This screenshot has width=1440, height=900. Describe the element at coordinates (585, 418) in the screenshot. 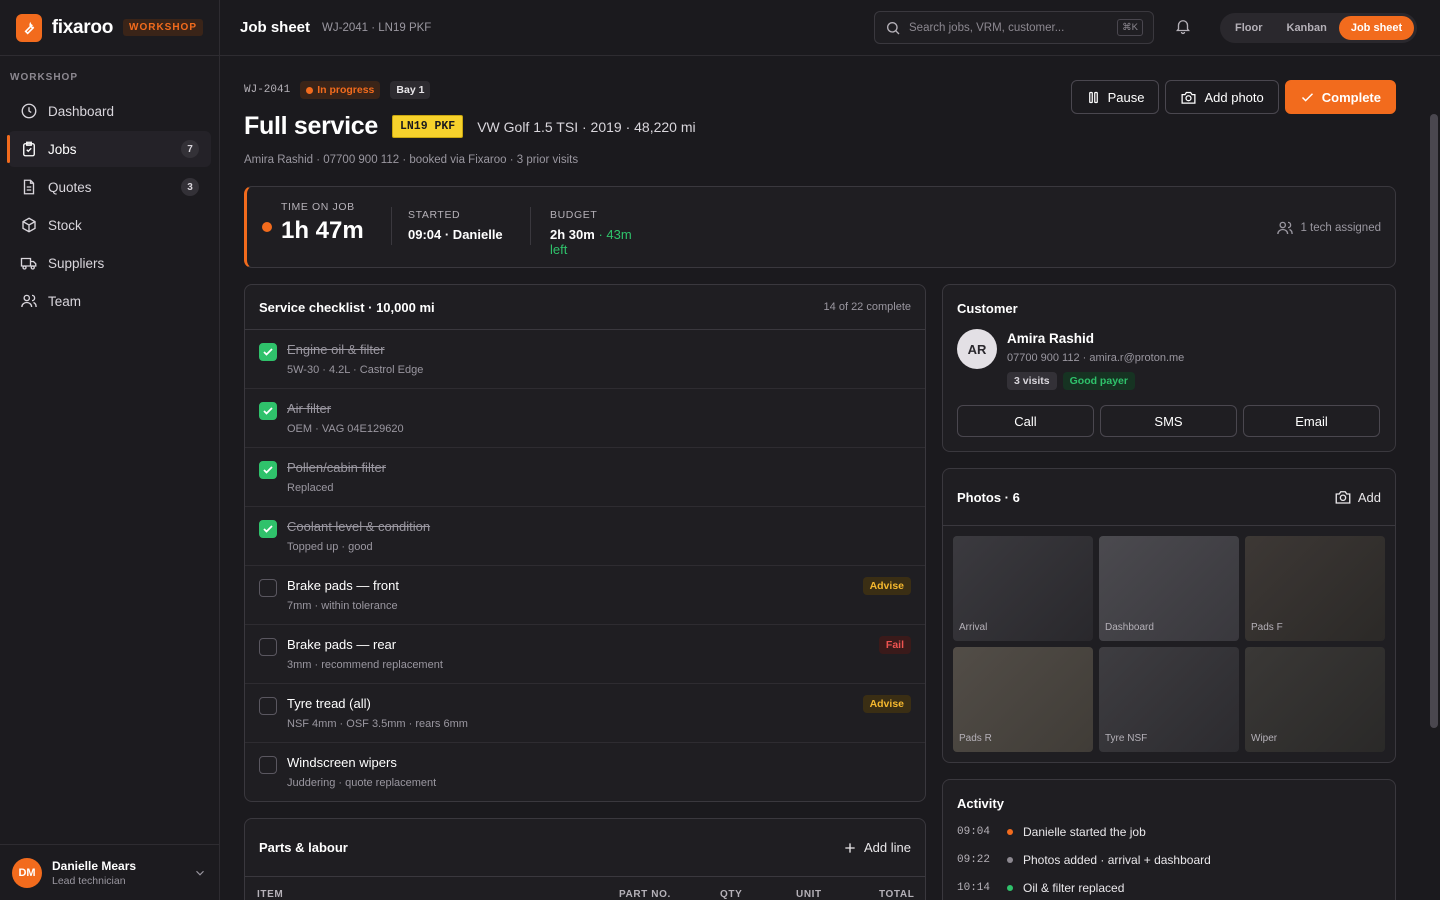

I see `checklist-item: Air filter OEM · VAG 04E129620` at that location.